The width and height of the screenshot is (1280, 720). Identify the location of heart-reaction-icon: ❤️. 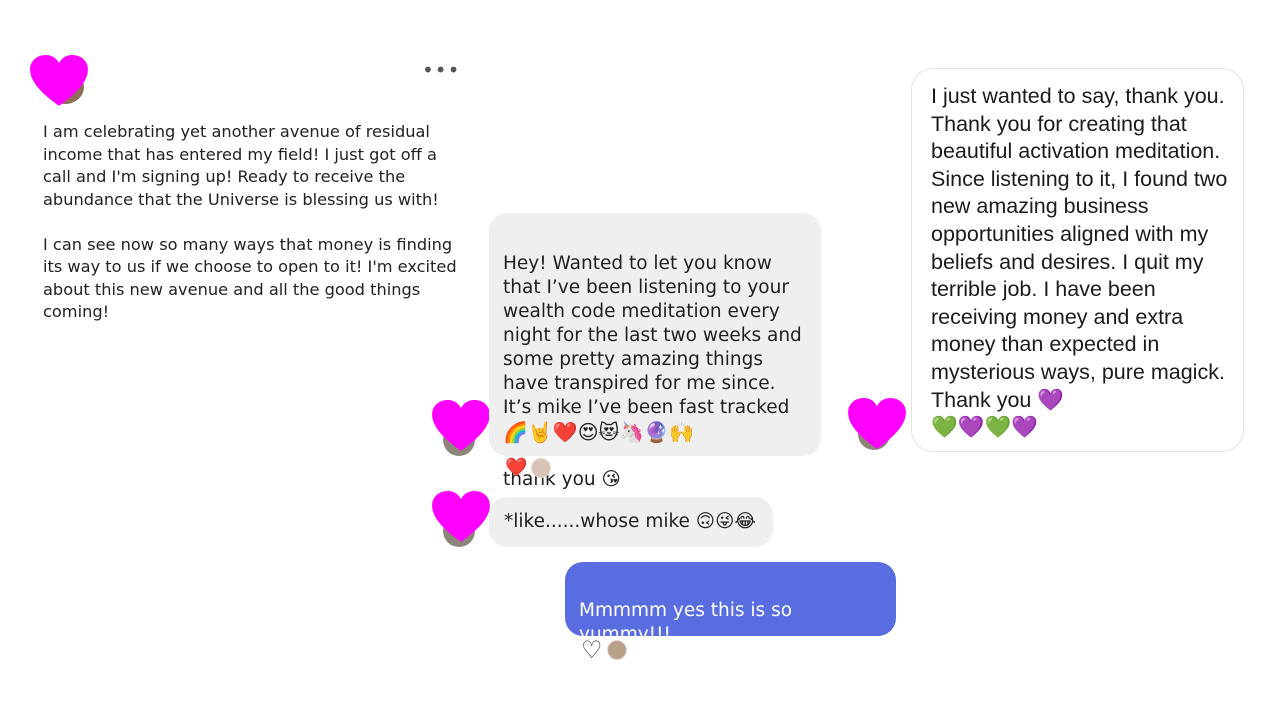
(516, 467).